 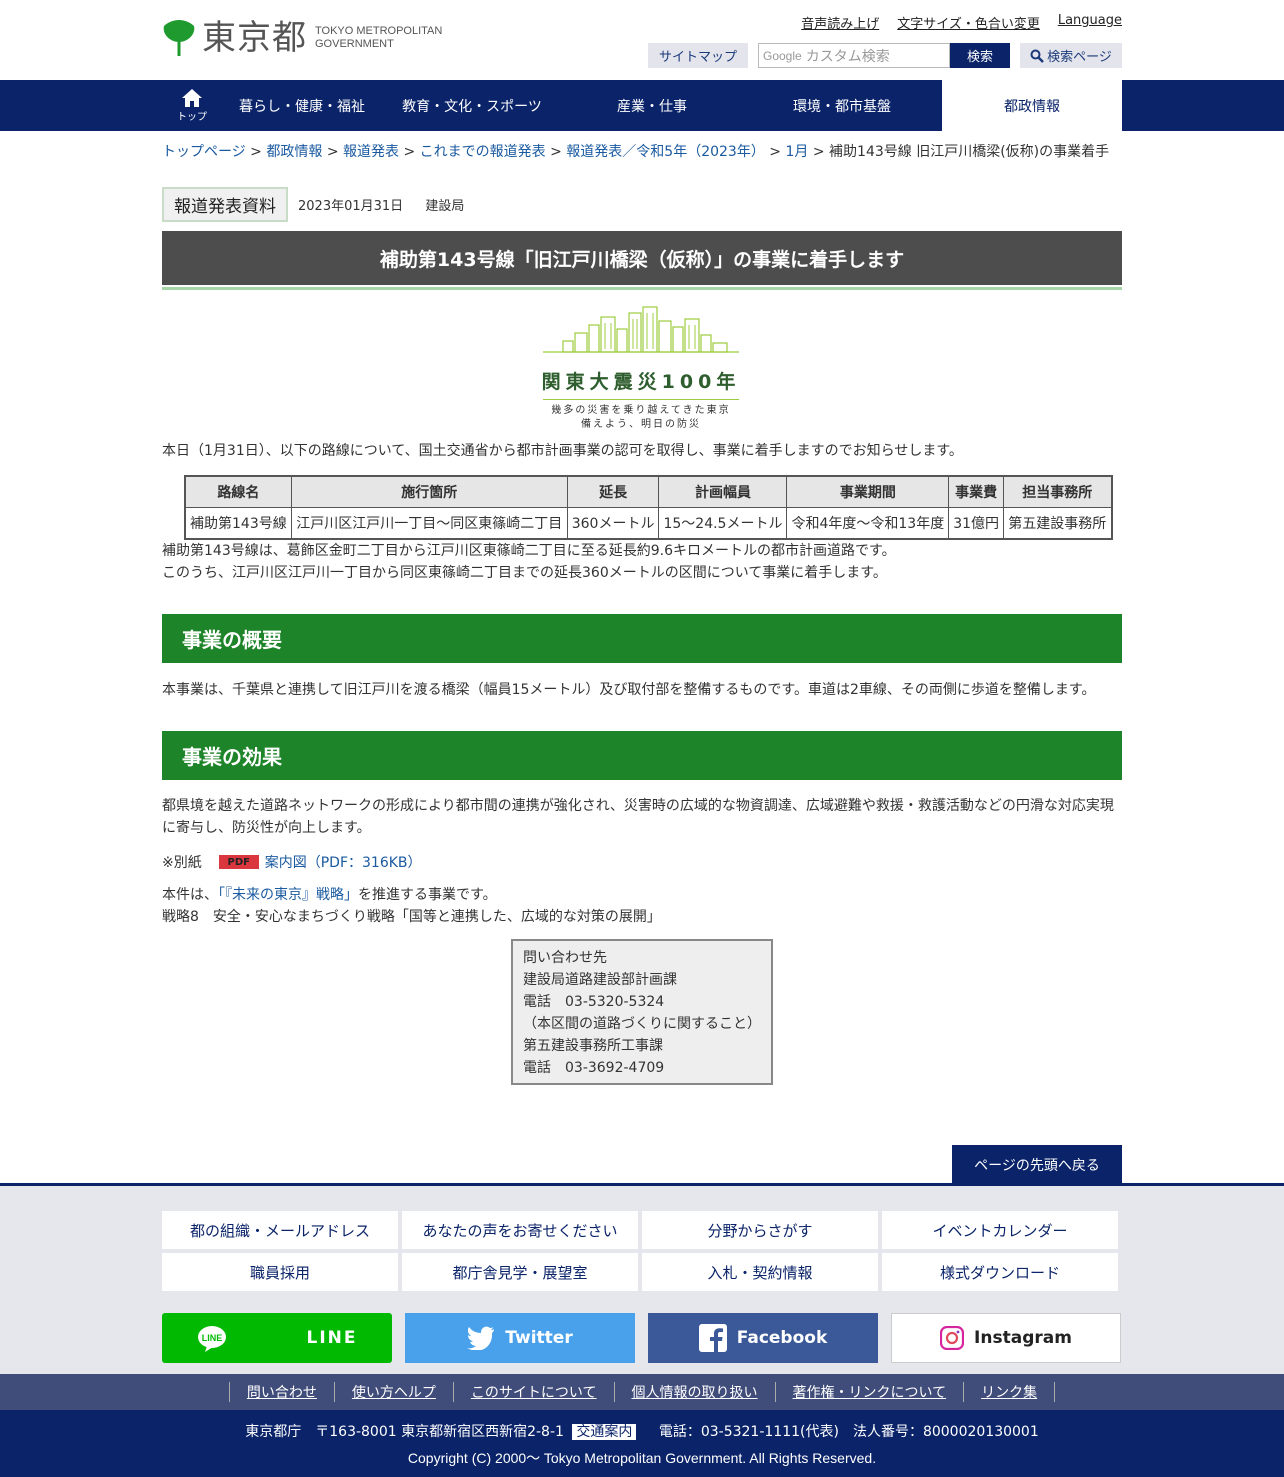 I want to click on nav-environment: 環境・都市基盤, so click(x=842, y=105).